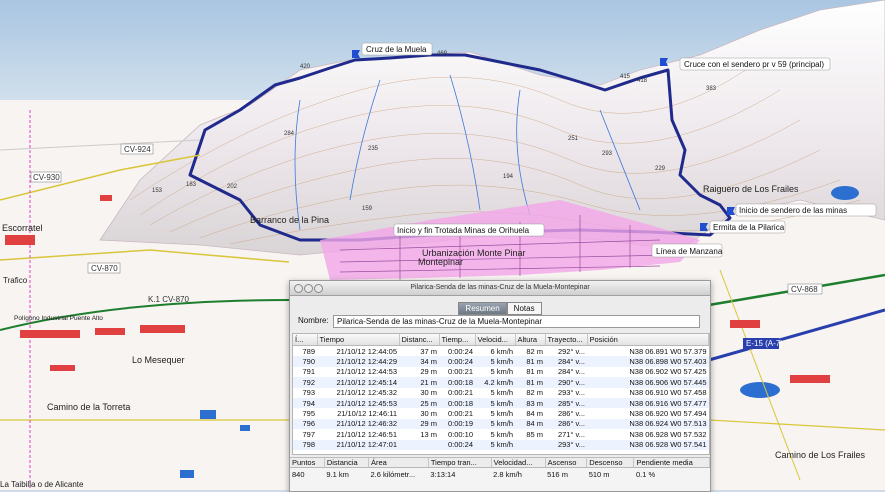 The width and height of the screenshot is (885, 492). I want to click on column-header: Tiempo, so click(358, 340).